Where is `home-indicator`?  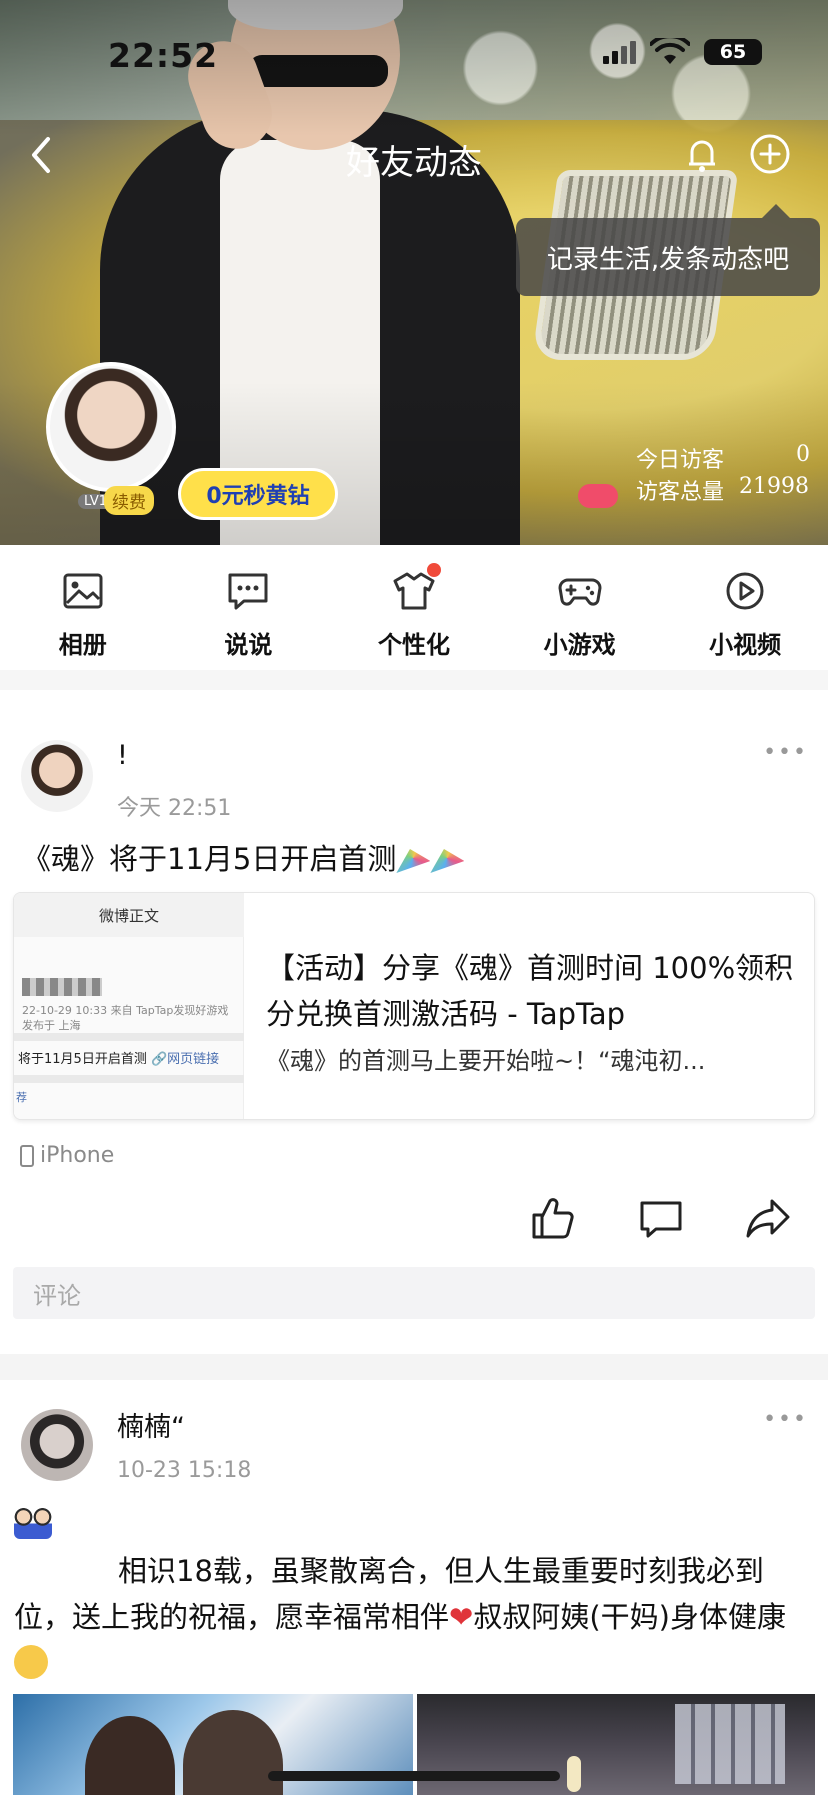
home-indicator is located at coordinates (414, 1776).